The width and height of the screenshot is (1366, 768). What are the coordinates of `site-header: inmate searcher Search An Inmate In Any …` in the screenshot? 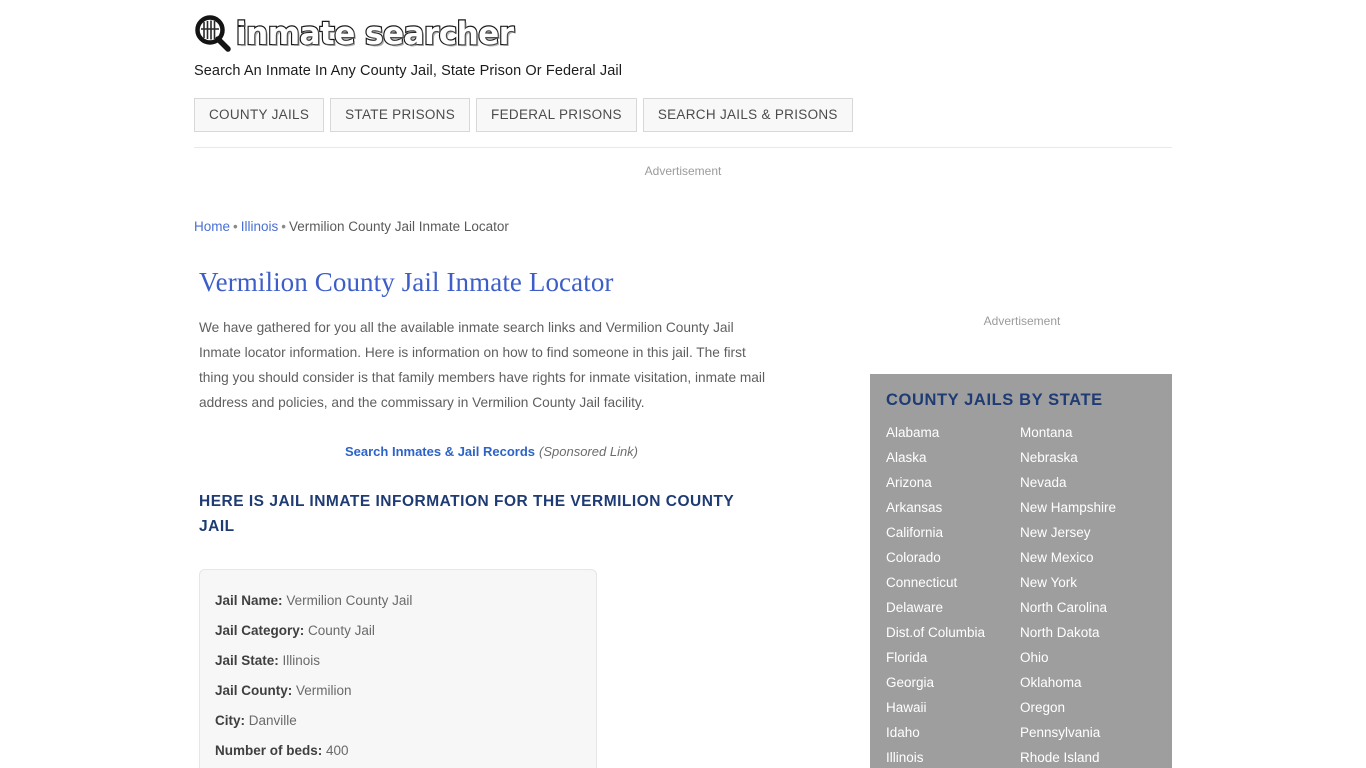 It's located at (683, 45).